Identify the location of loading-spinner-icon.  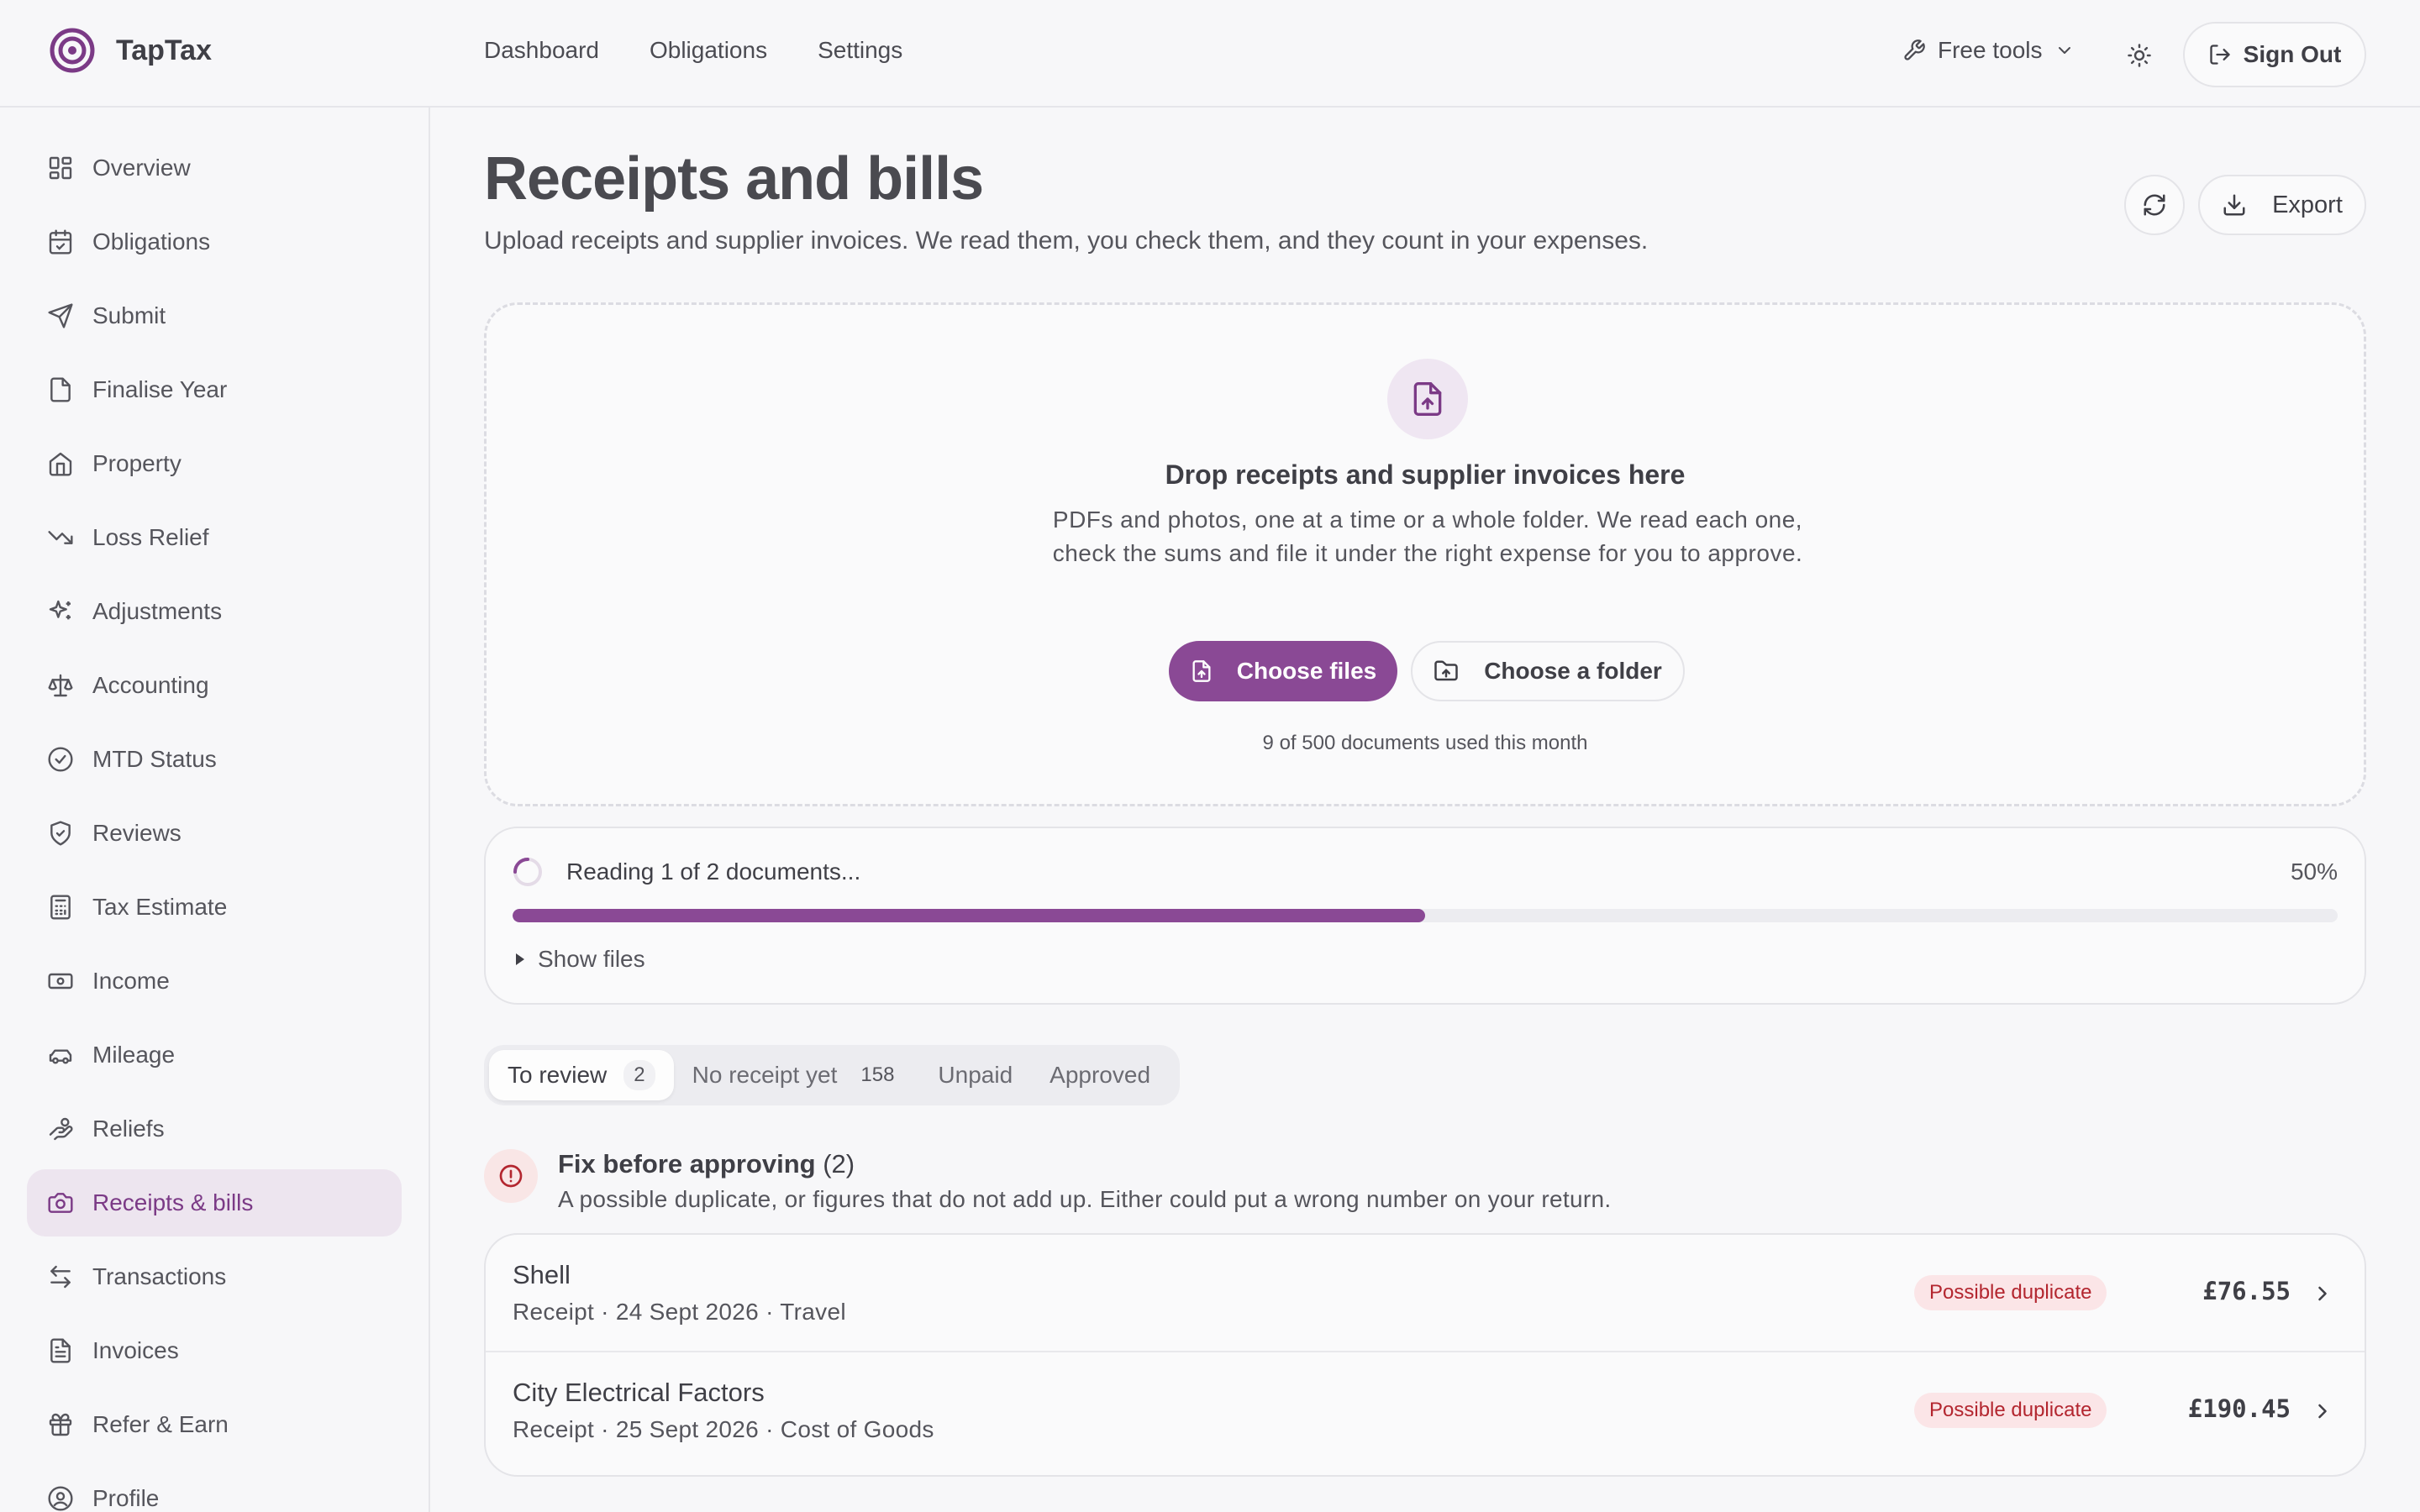
(527, 872).